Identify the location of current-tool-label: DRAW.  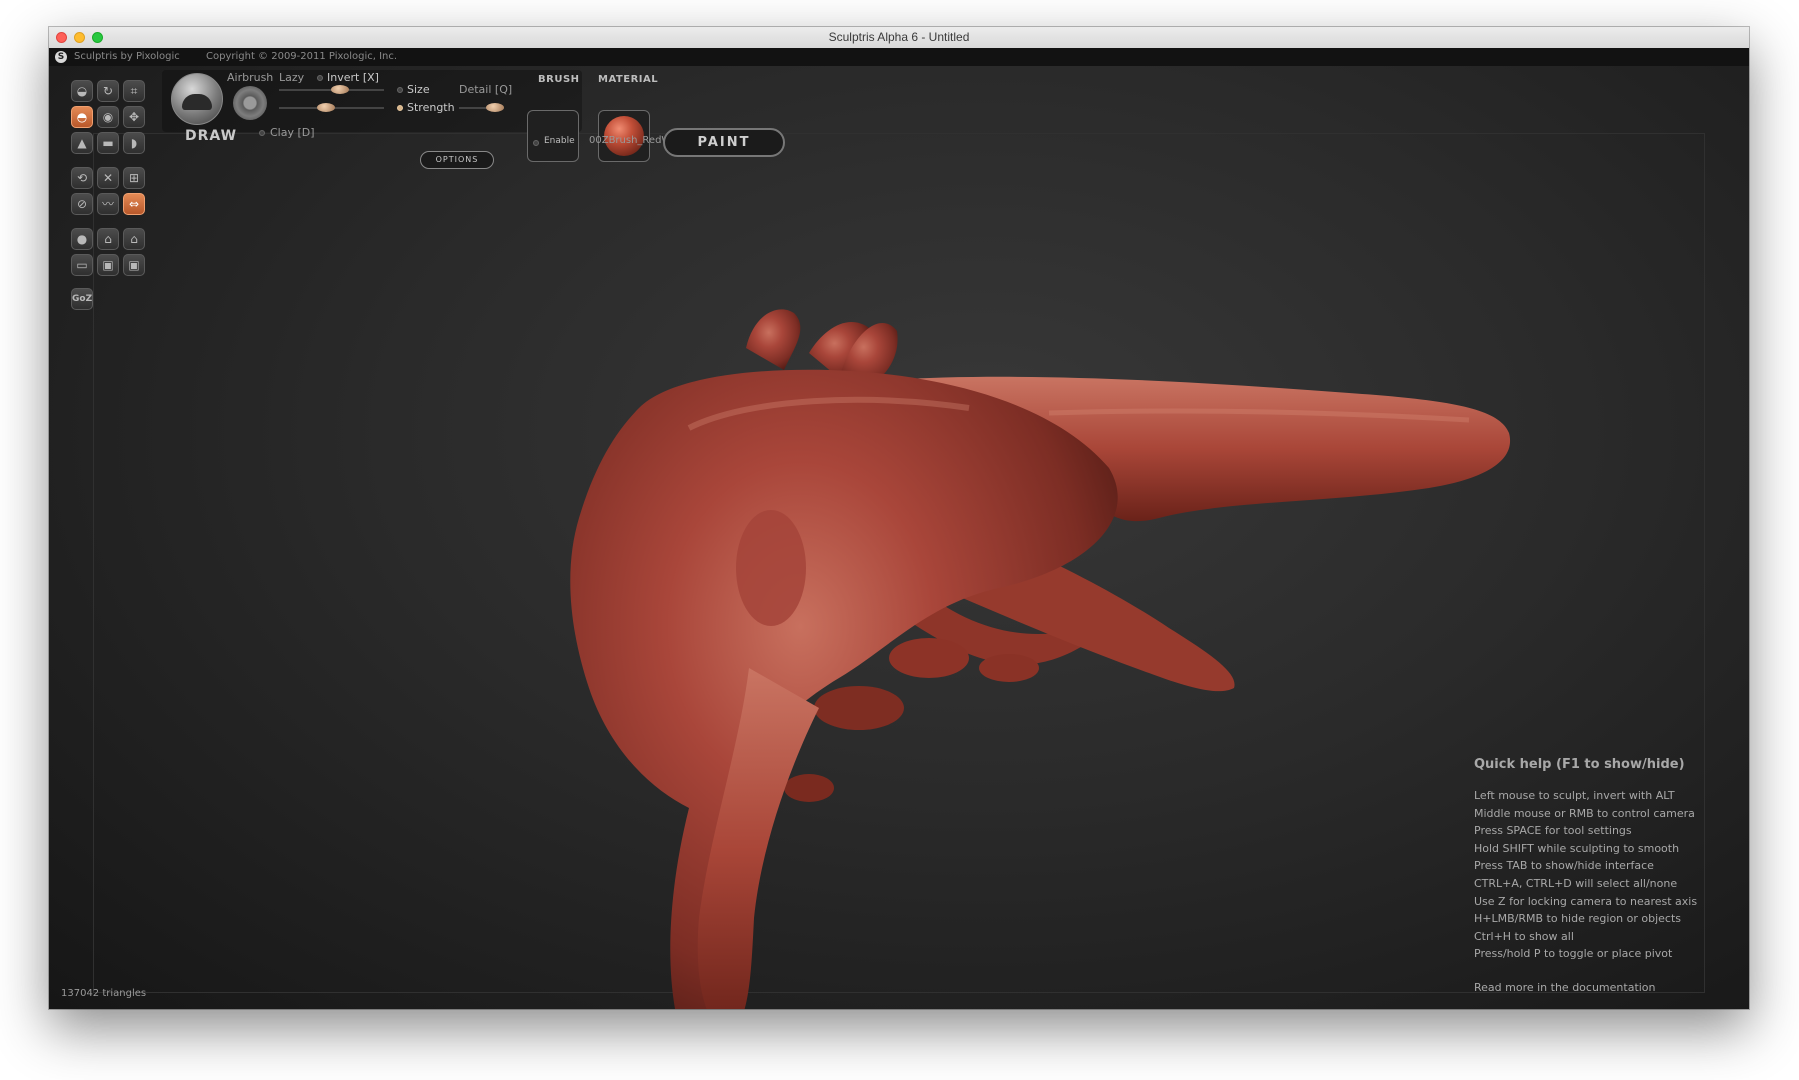
(211, 136).